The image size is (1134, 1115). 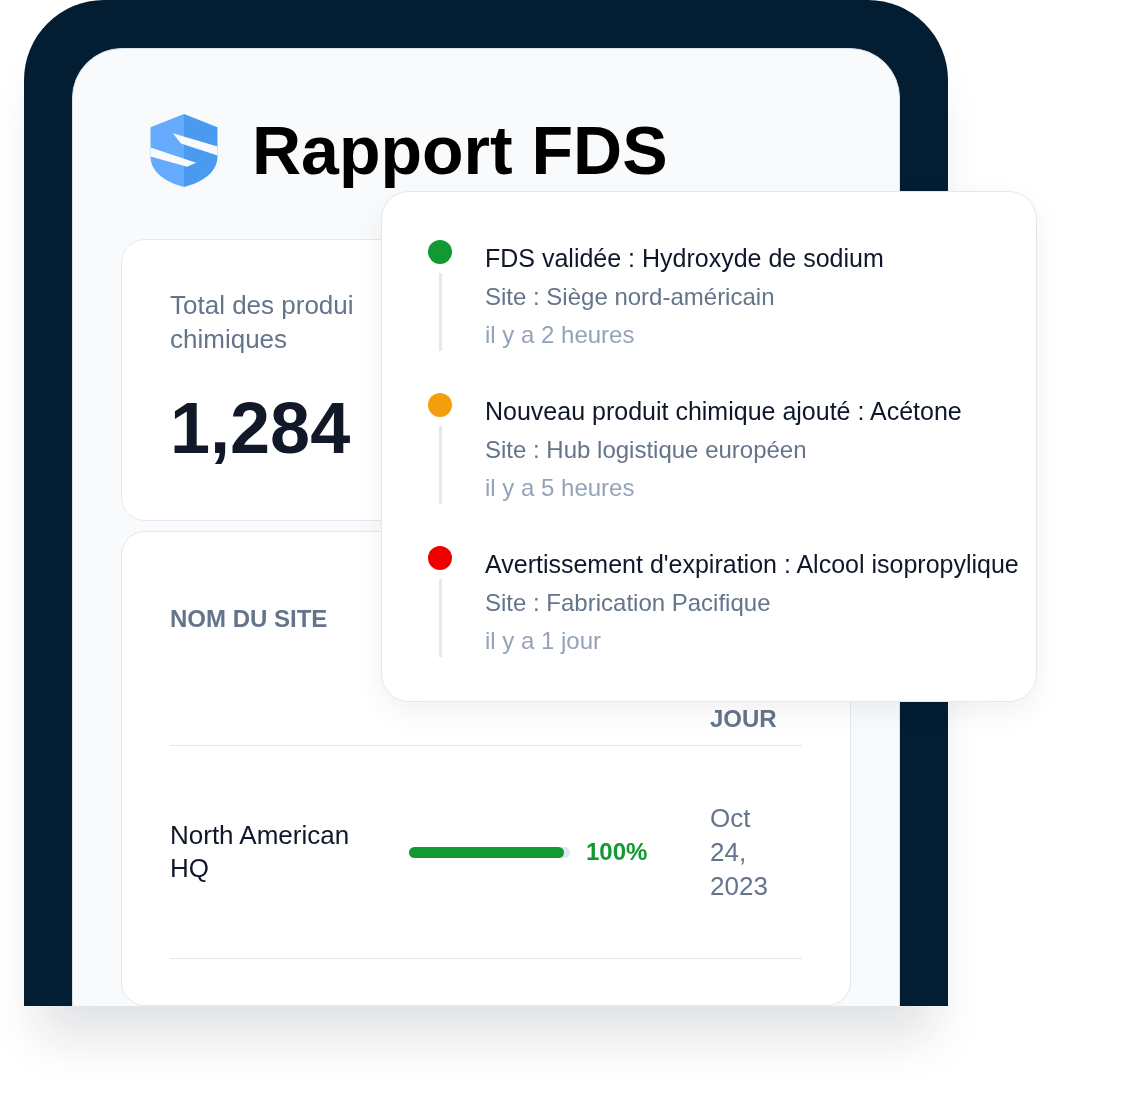 What do you see at coordinates (630, 297) in the screenshot?
I see `activity-site: Site : Siège nord-américain` at bounding box center [630, 297].